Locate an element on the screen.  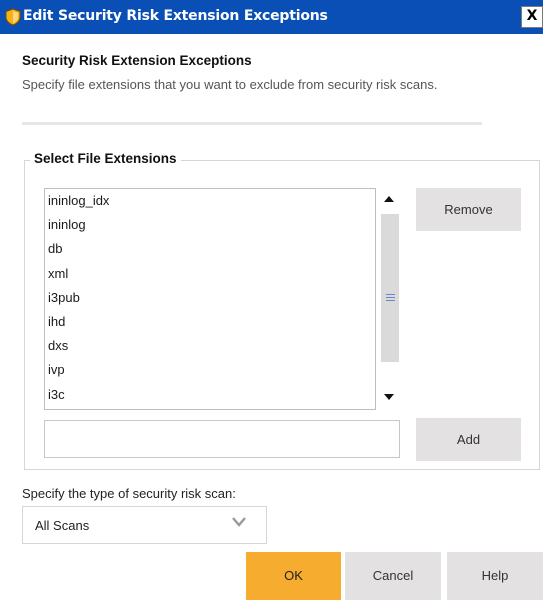
scroll-down-arrow-icon is located at coordinates (389, 397).